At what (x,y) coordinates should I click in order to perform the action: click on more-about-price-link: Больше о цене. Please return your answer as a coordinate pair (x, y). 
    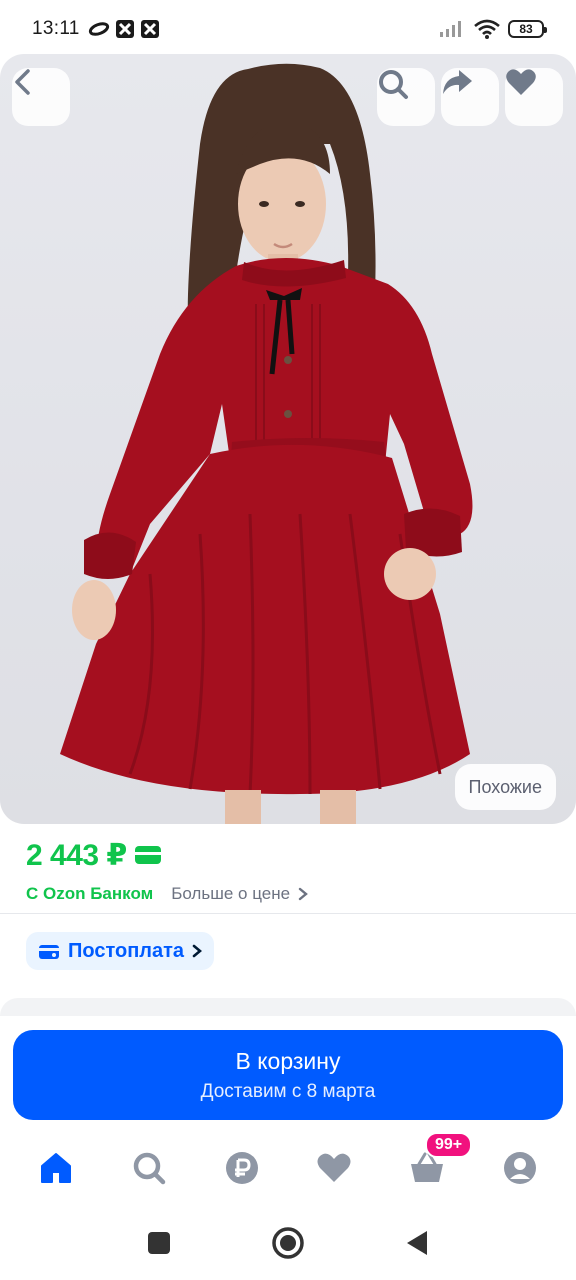
    Looking at the image, I should click on (239, 894).